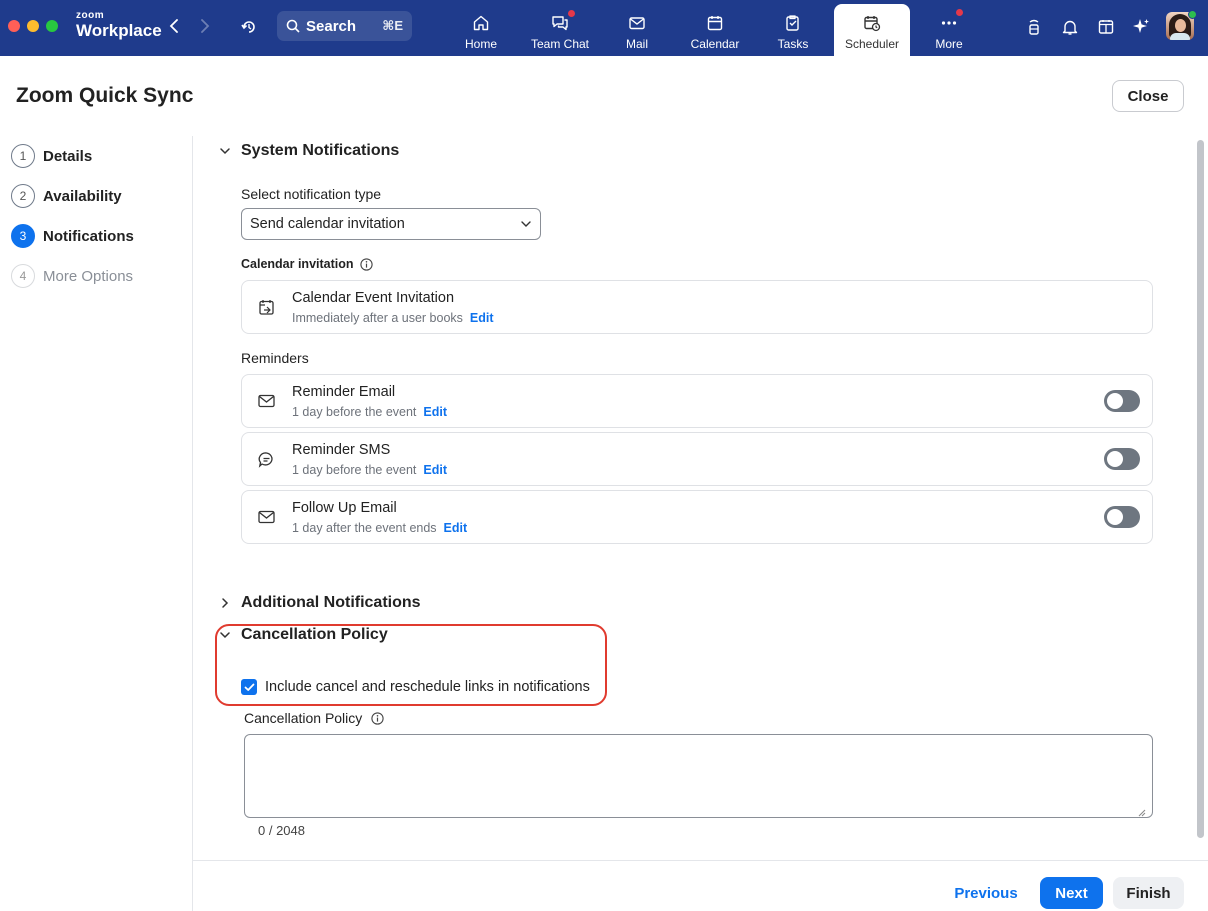  I want to click on follow-up-email-toggle, so click(1122, 517).